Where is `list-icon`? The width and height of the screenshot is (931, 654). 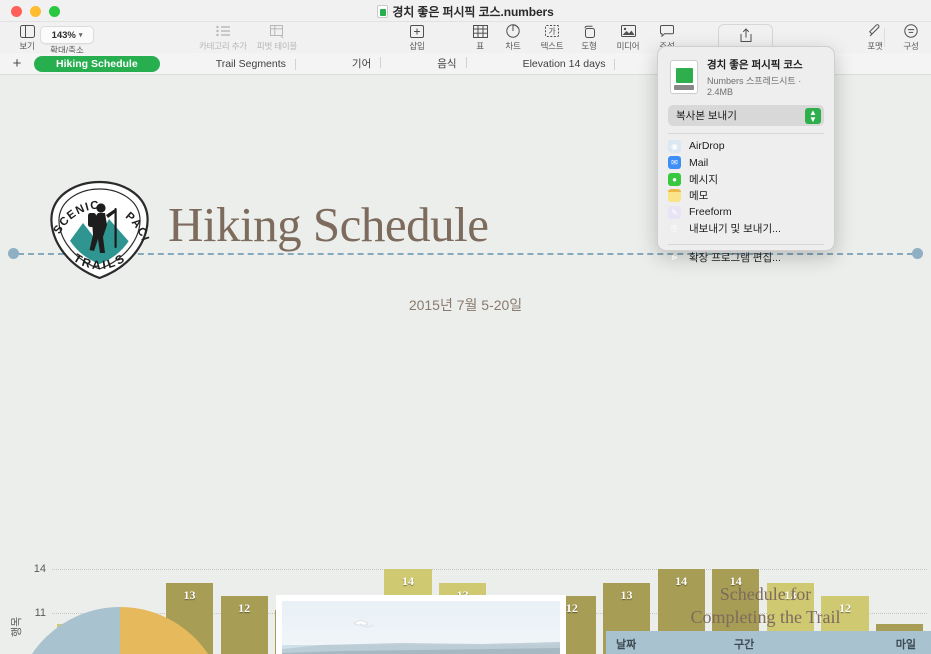 list-icon is located at coordinates (223, 31).